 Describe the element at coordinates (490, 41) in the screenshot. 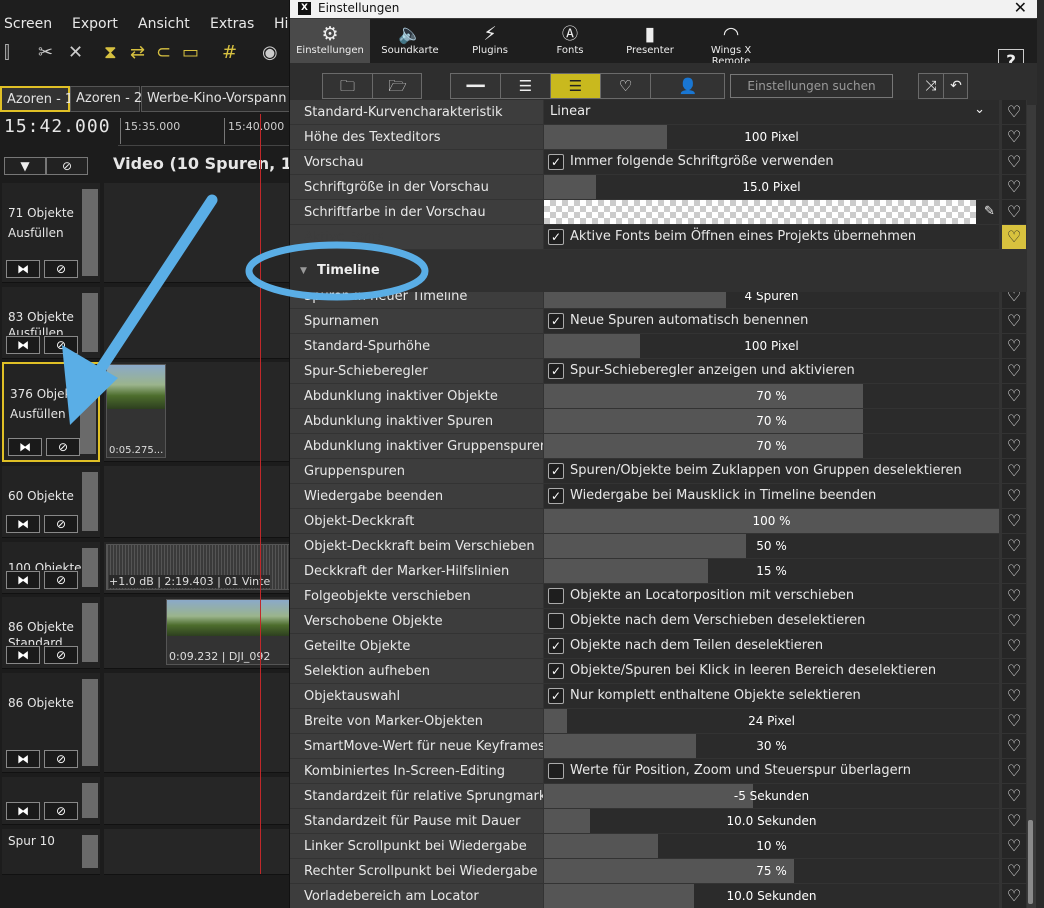

I see `tab-plugins: ⚡ Plugins` at that location.